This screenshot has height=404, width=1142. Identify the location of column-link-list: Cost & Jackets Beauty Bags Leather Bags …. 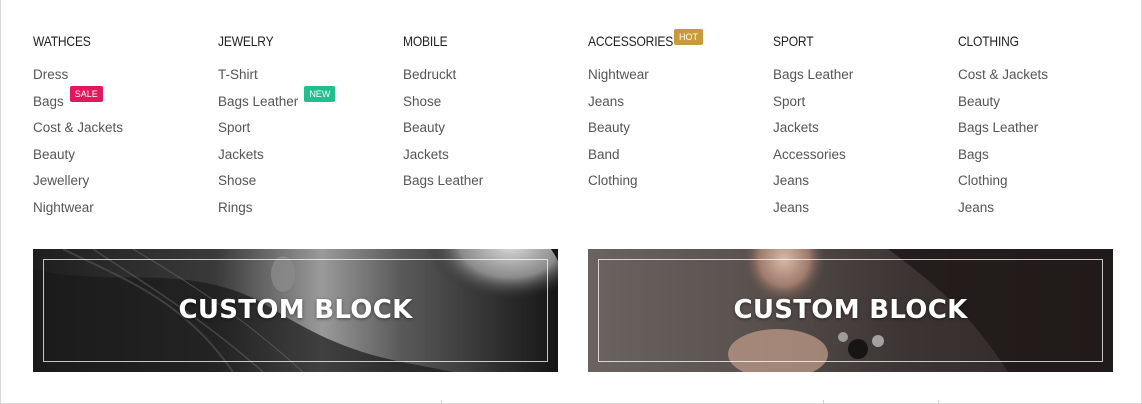
(1050, 141).